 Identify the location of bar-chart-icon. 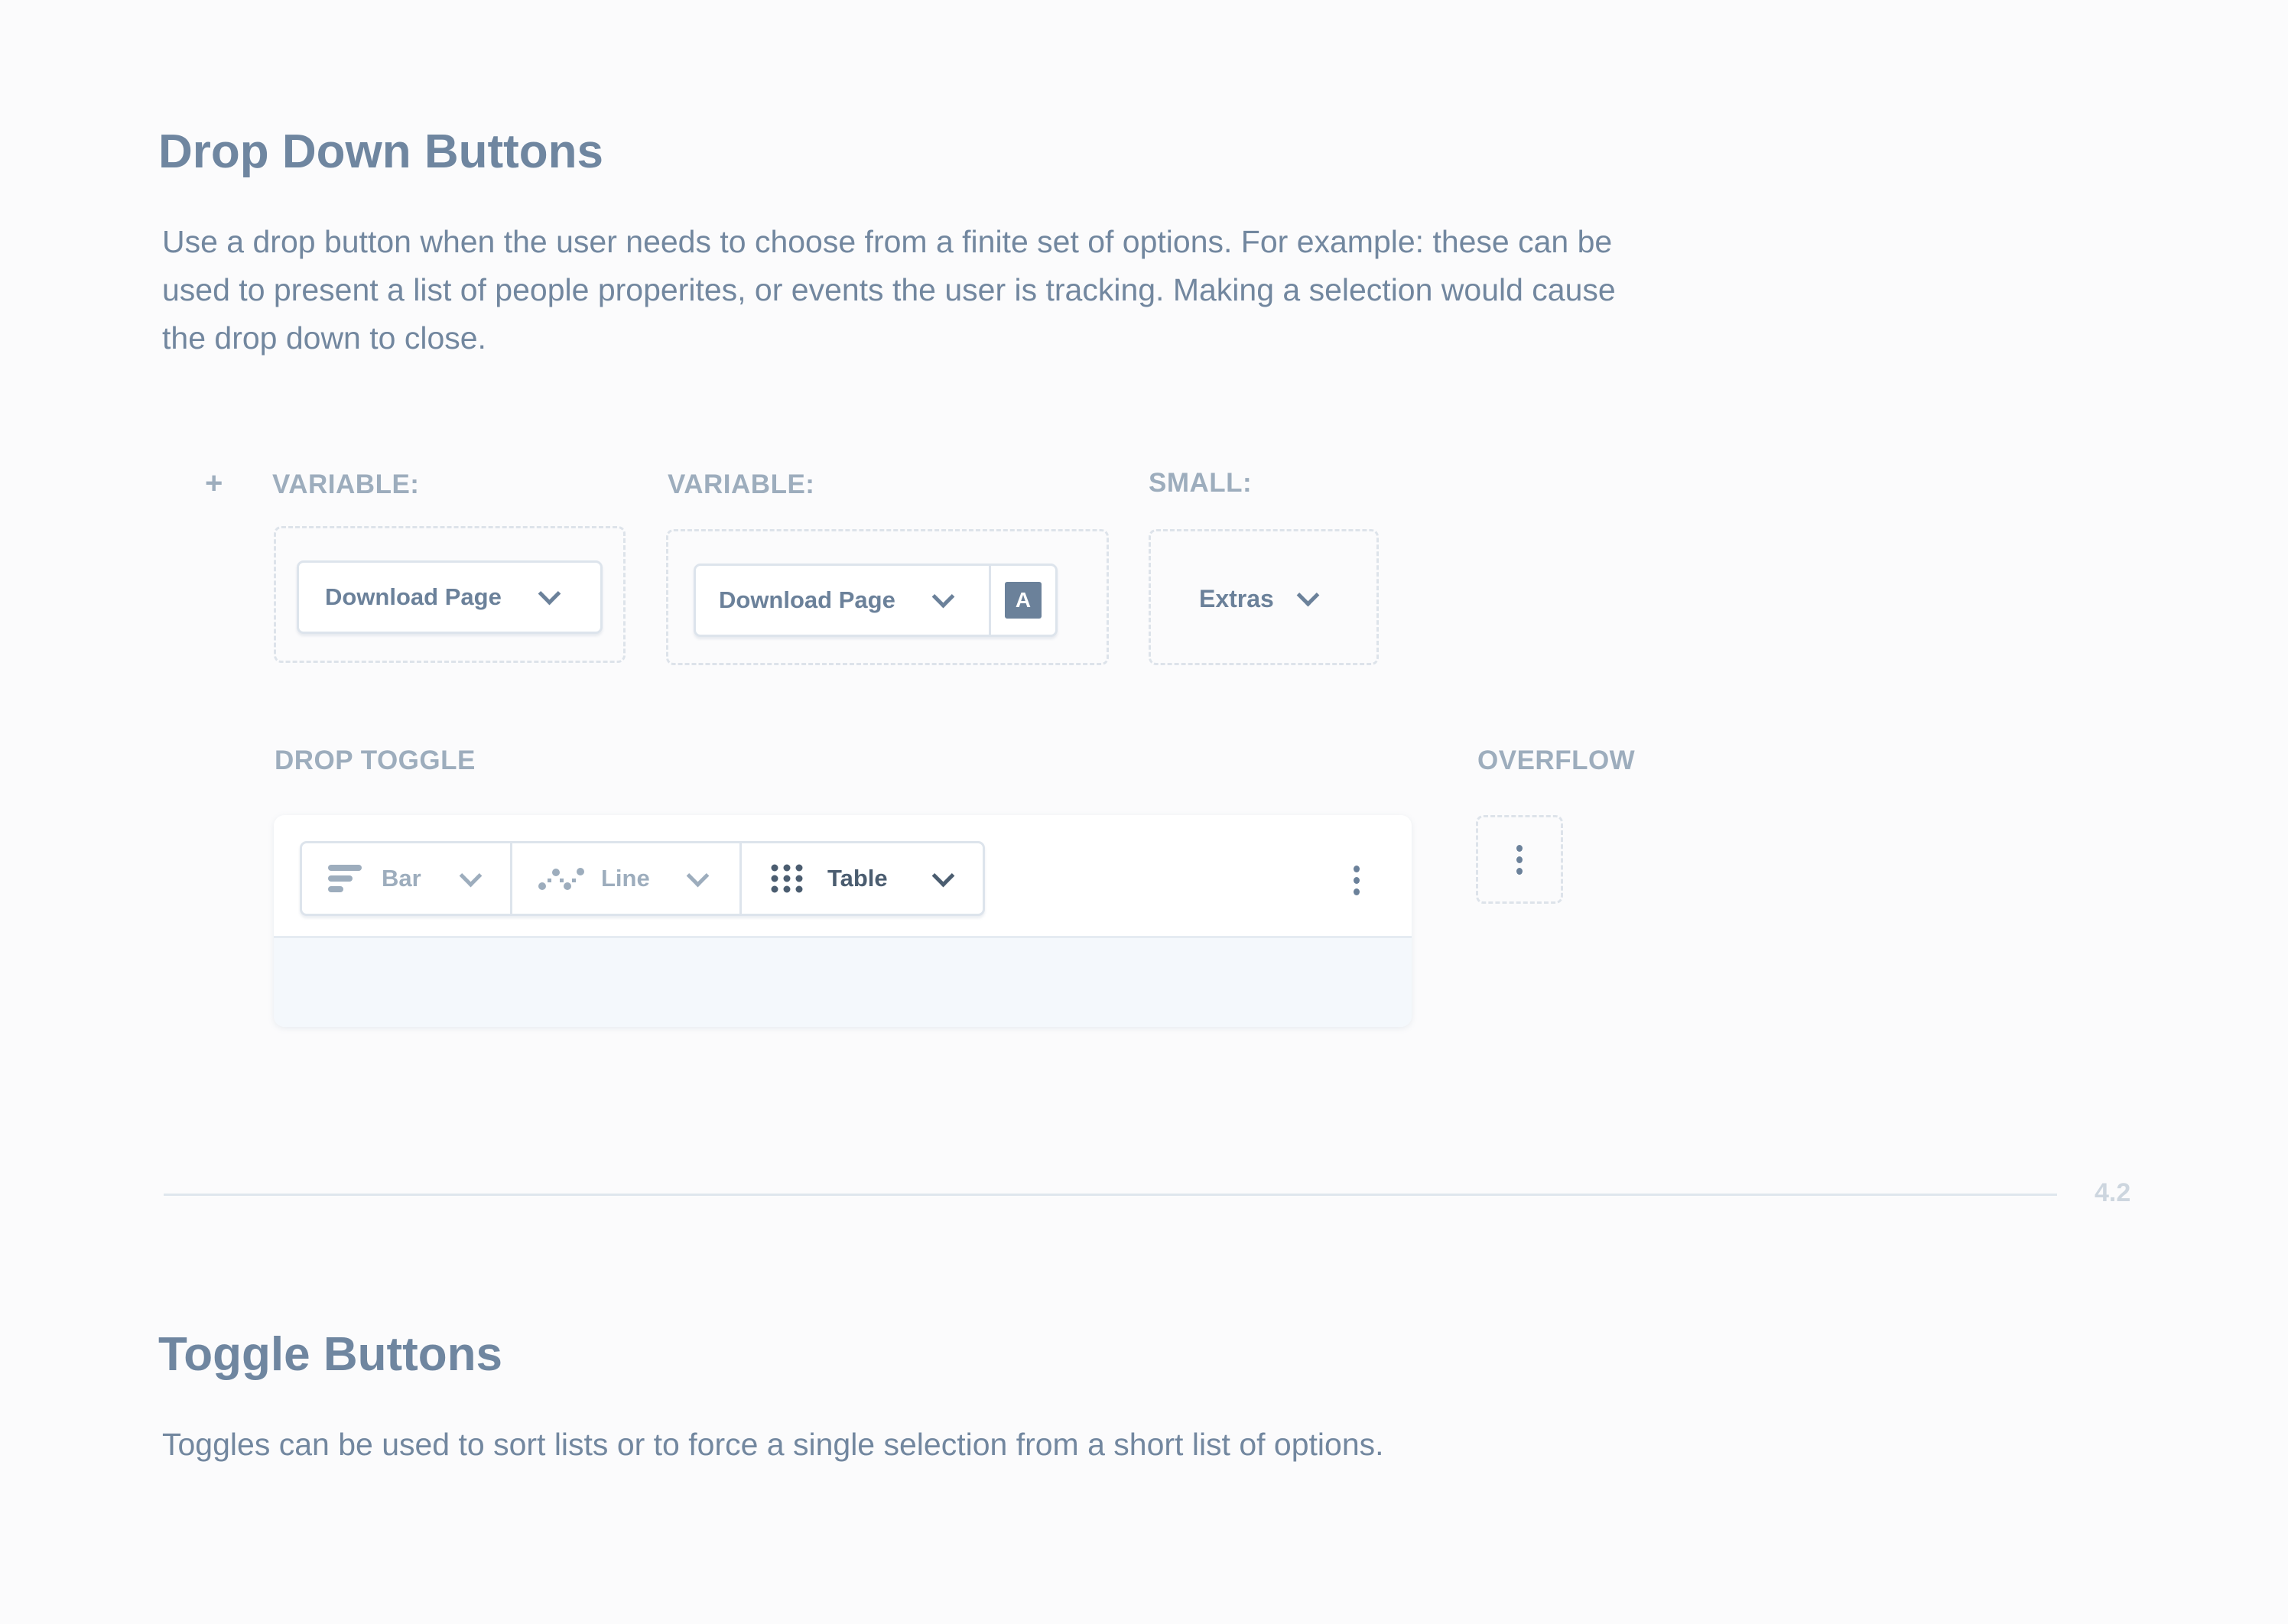
(345, 878).